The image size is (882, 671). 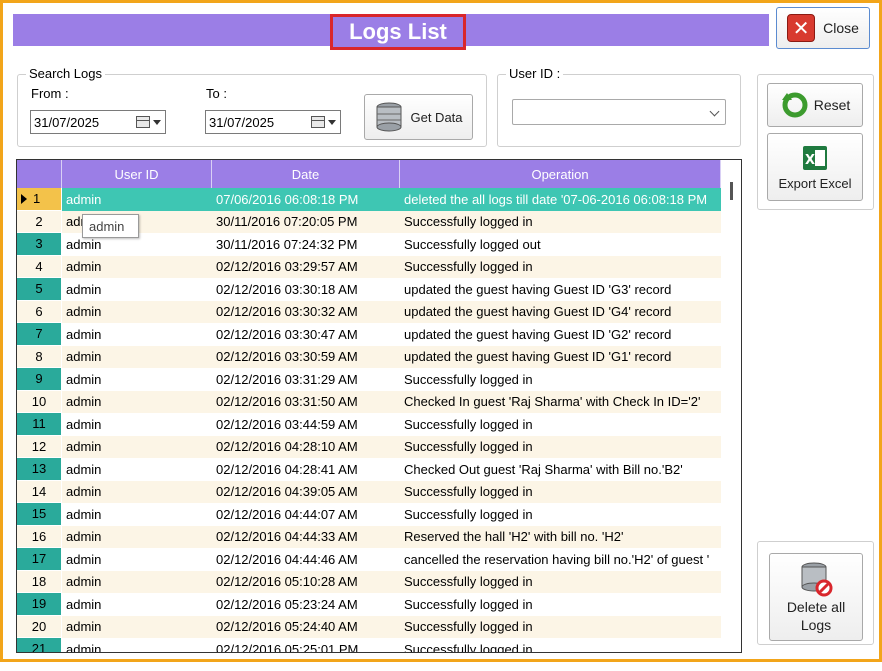 What do you see at coordinates (306, 514) in the screenshot?
I see `cell-date: 02/12/2016 04:44:07 AM` at bounding box center [306, 514].